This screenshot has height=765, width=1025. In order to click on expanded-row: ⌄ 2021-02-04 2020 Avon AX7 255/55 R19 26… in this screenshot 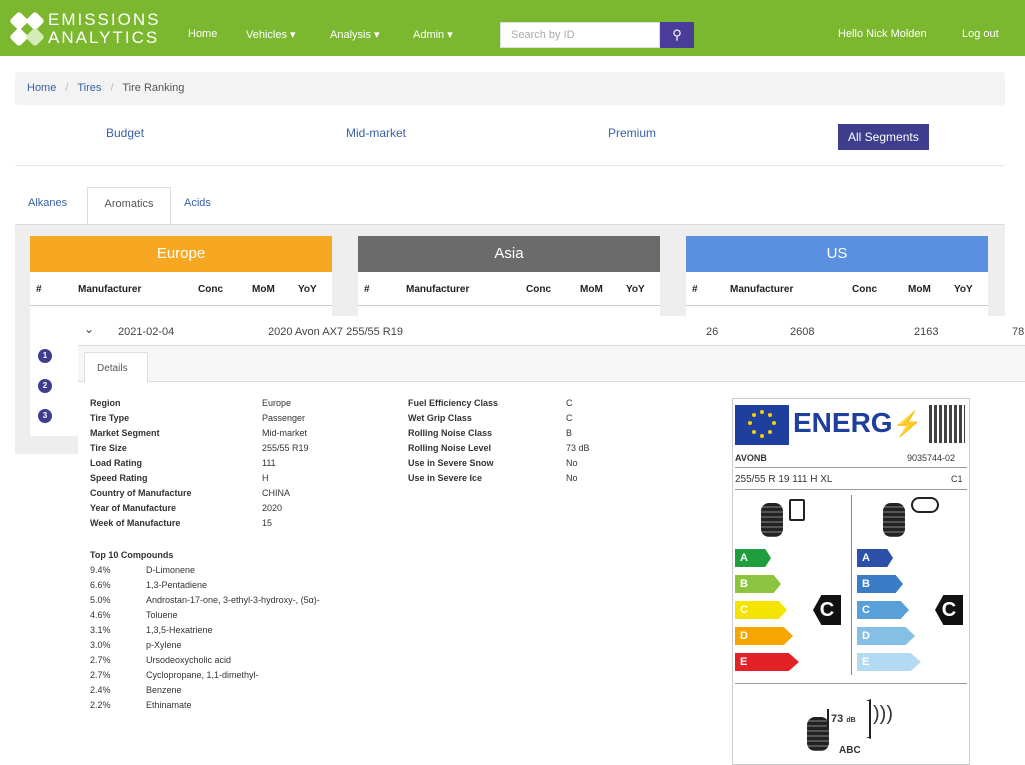, I will do `click(551, 331)`.